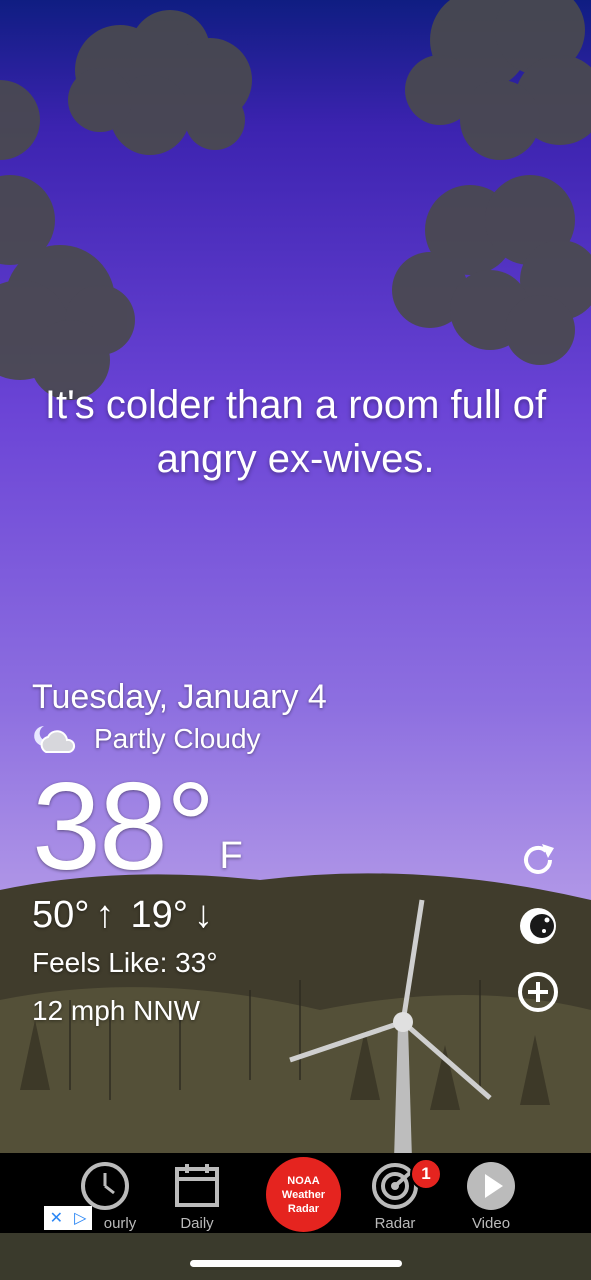 The image size is (591, 1280). I want to click on tab-radar-label: Radar, so click(395, 1223).